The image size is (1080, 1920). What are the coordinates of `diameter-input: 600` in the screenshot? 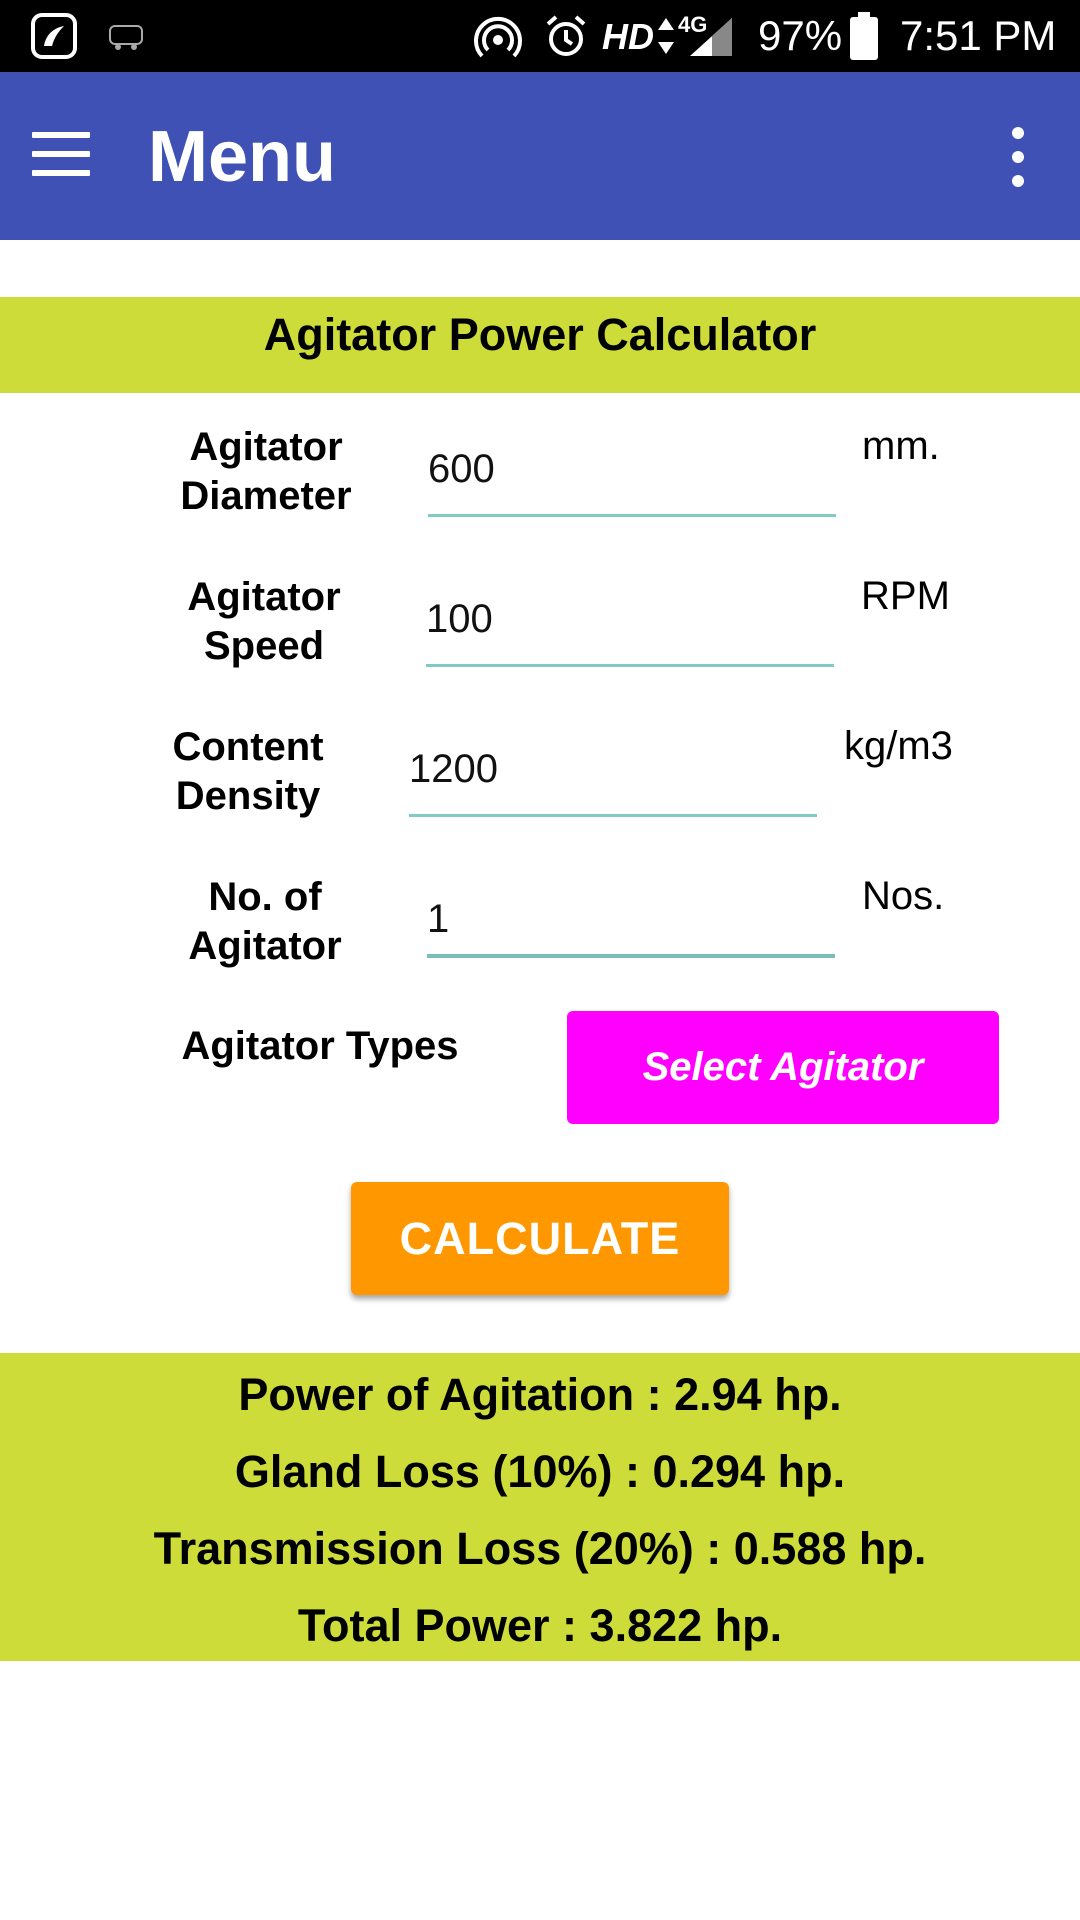 It's located at (632, 482).